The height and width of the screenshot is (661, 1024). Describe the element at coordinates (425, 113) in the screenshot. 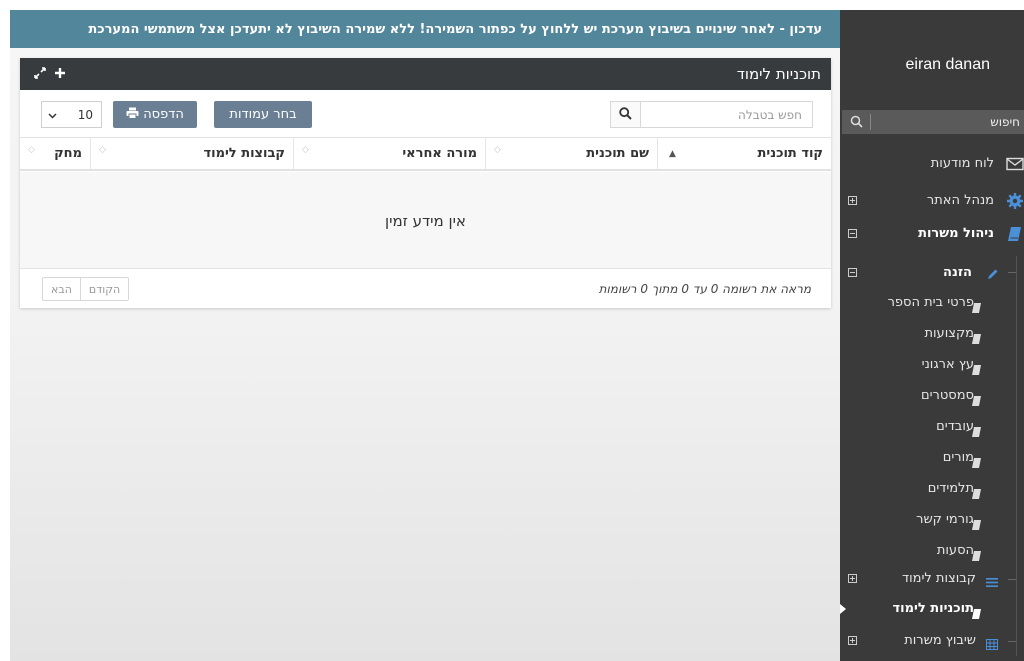

I see `table-toolbar: בחר עמודות הדפסה 10` at that location.